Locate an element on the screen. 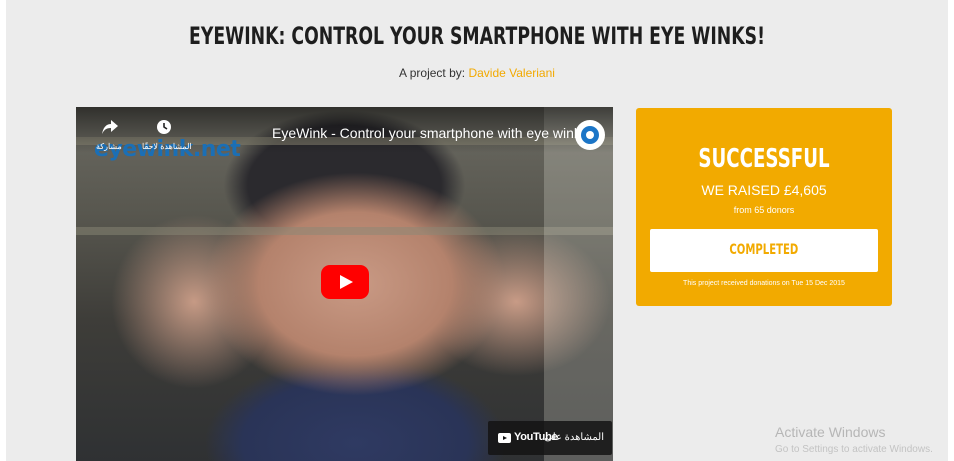 The height and width of the screenshot is (461, 954). activate-windows-title: Activate Windows is located at coordinates (830, 432).